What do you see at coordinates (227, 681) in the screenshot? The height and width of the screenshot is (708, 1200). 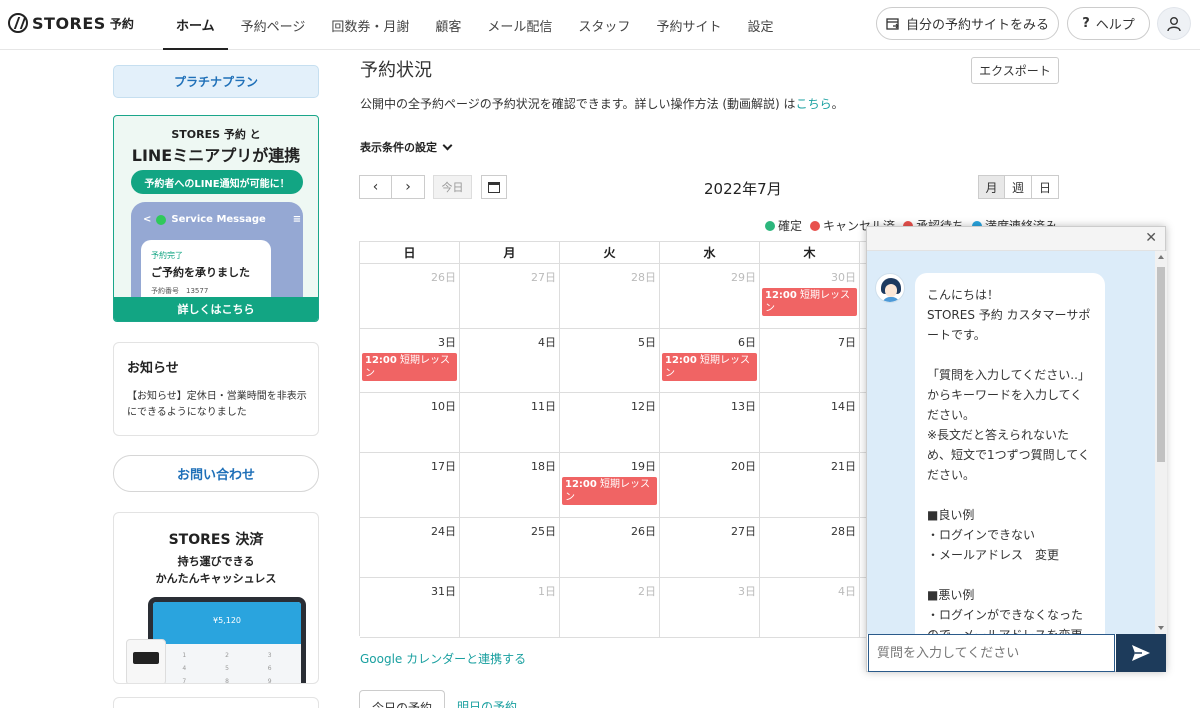 I see `key: 8` at bounding box center [227, 681].